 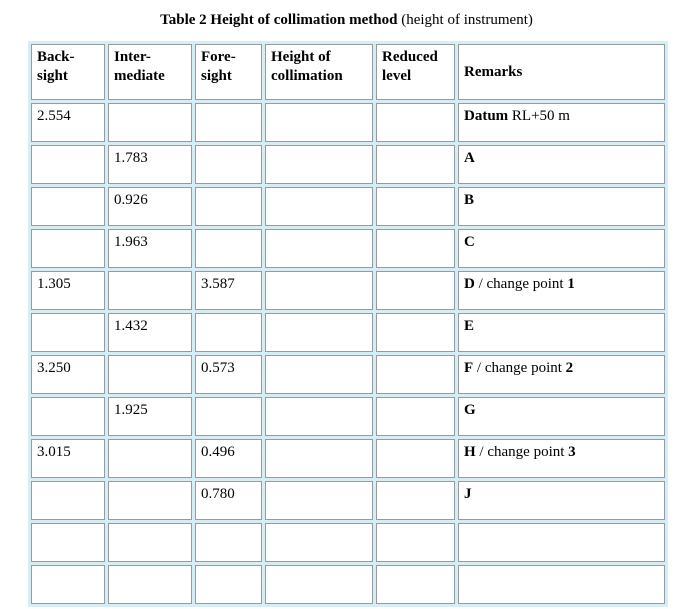 What do you see at coordinates (469, 284) in the screenshot?
I see `remarks-station-label: D` at bounding box center [469, 284].